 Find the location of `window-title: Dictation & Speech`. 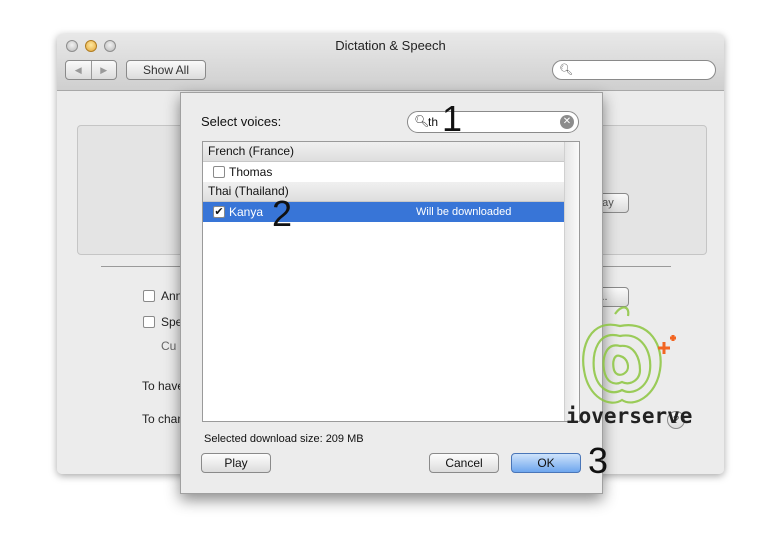

window-title: Dictation & Speech is located at coordinates (390, 45).